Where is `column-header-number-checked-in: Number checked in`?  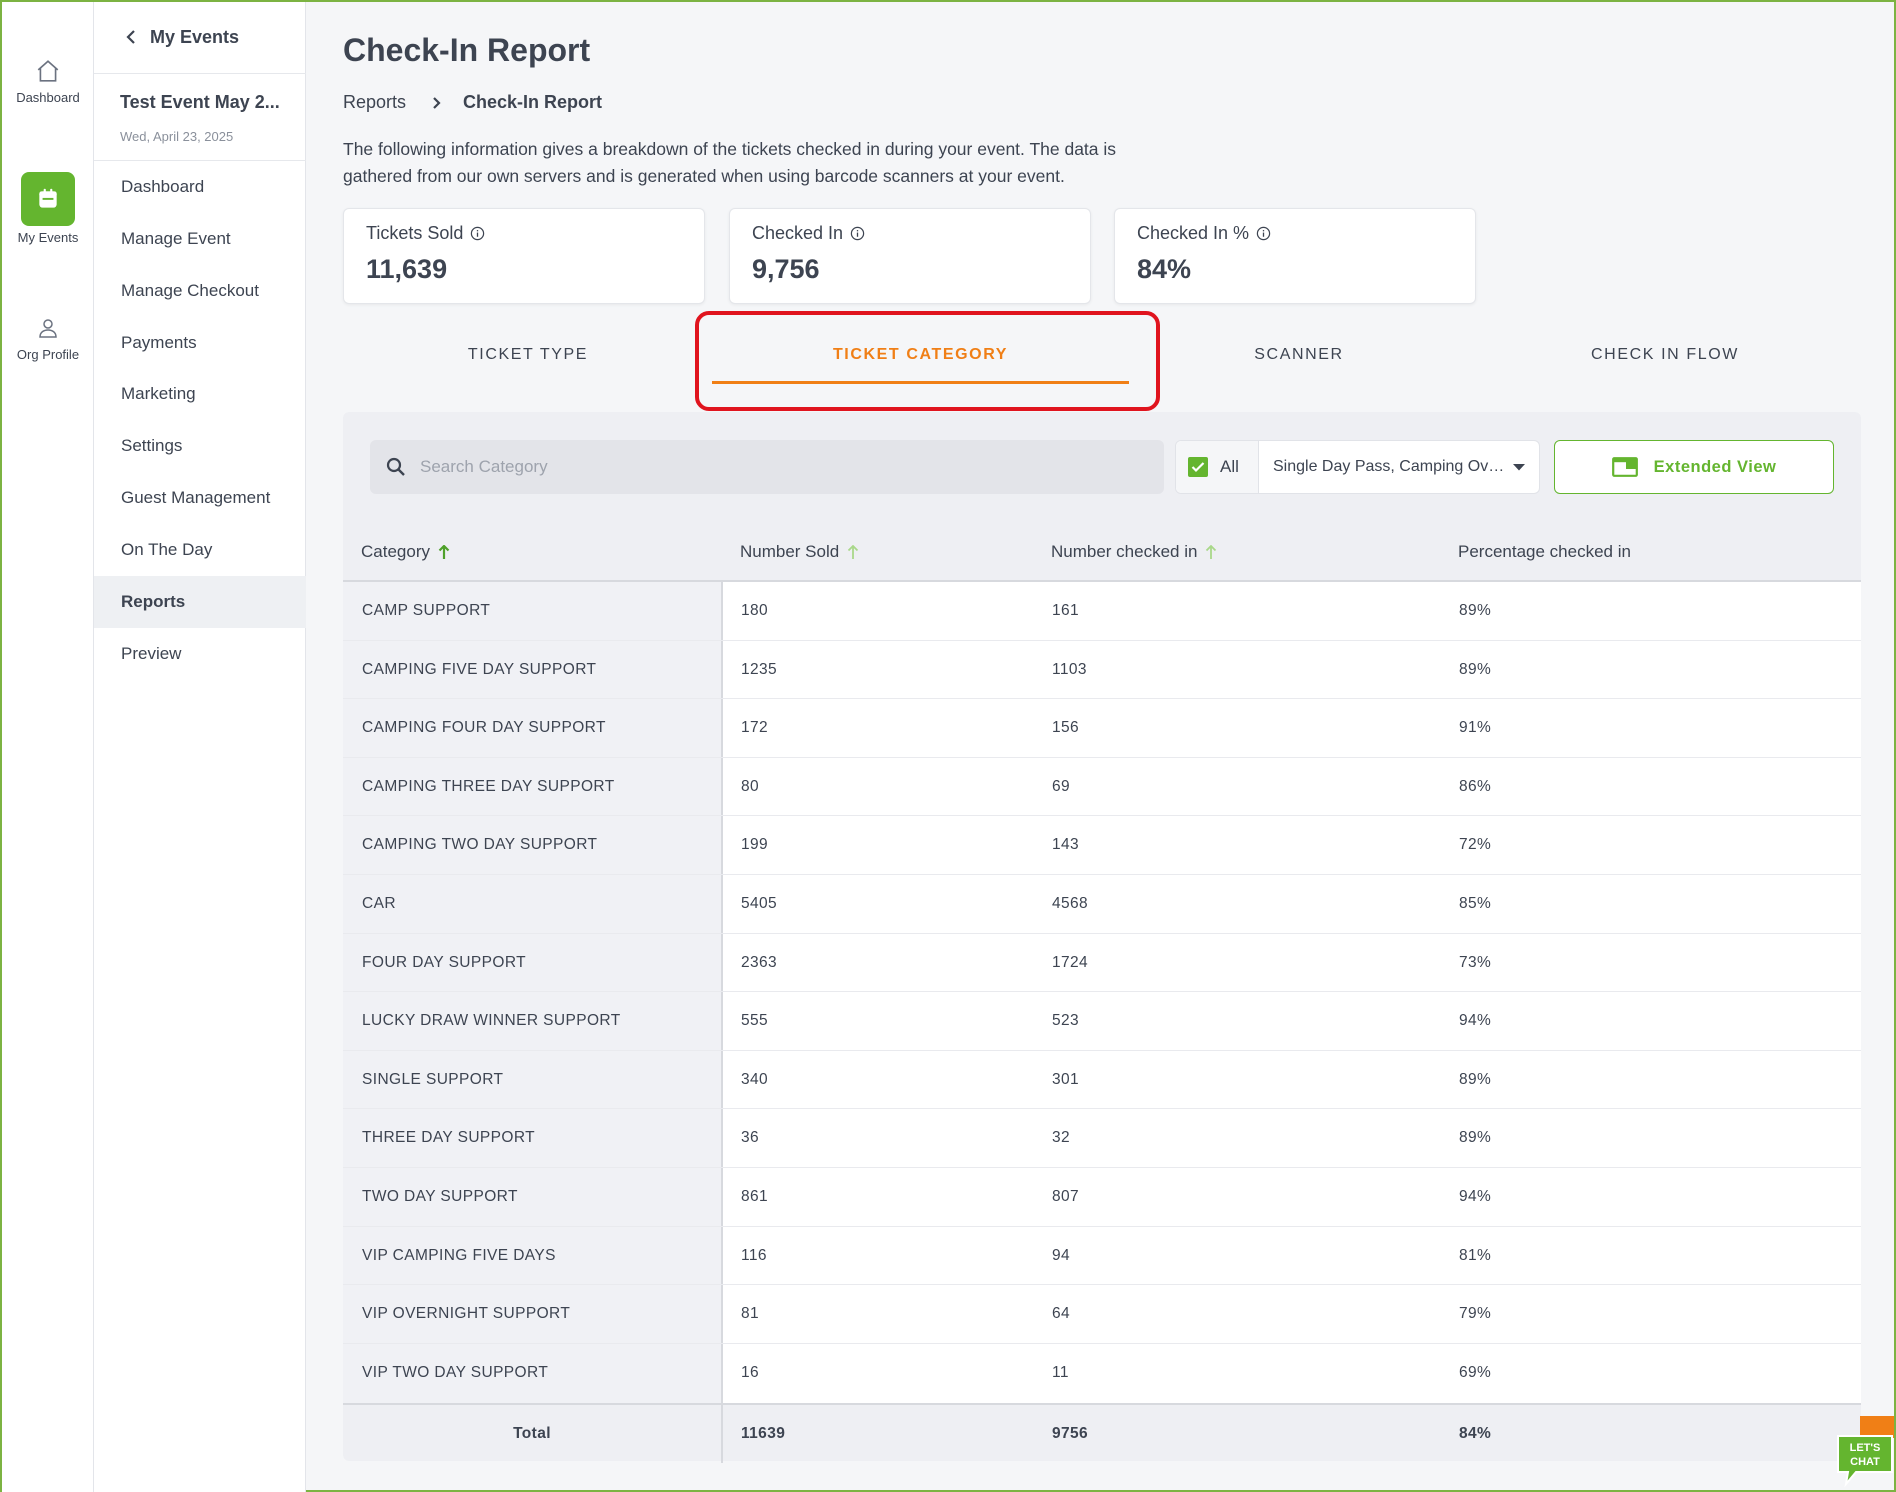
column-header-number-checked-in: Number checked in is located at coordinates (1134, 552).